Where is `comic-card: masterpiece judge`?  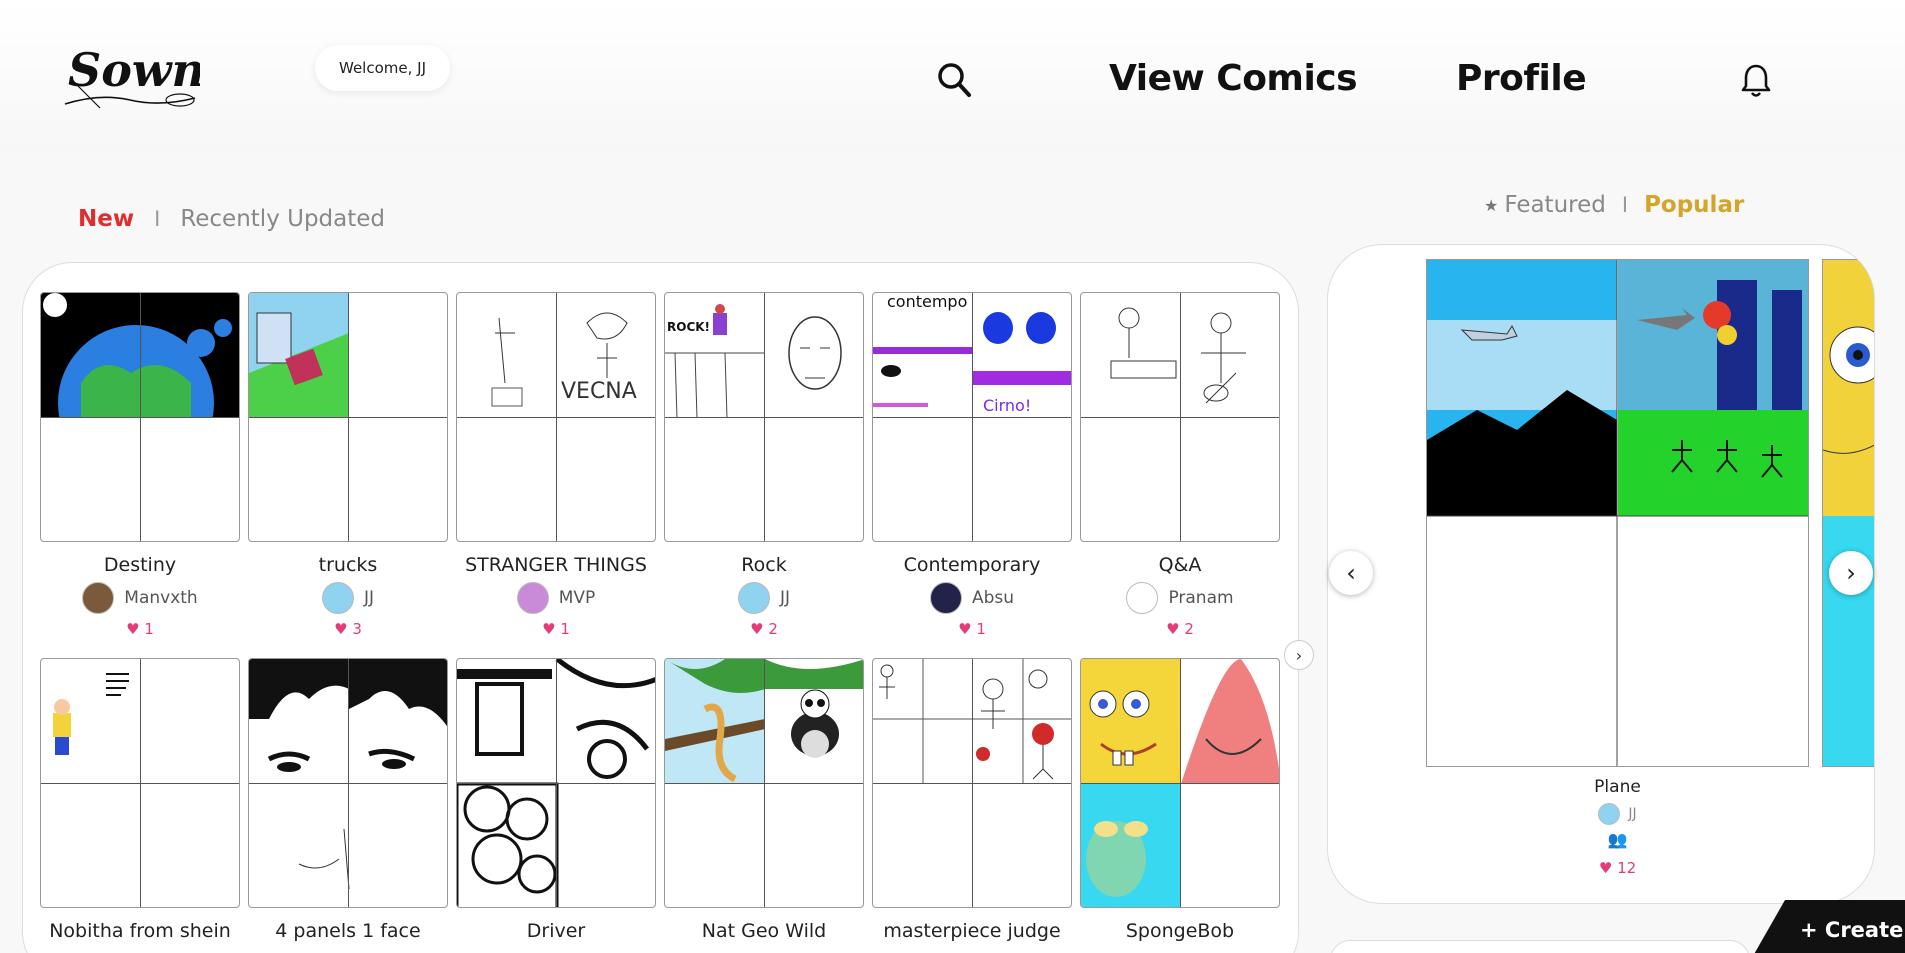 comic-card: masterpiece judge is located at coordinates (972, 800).